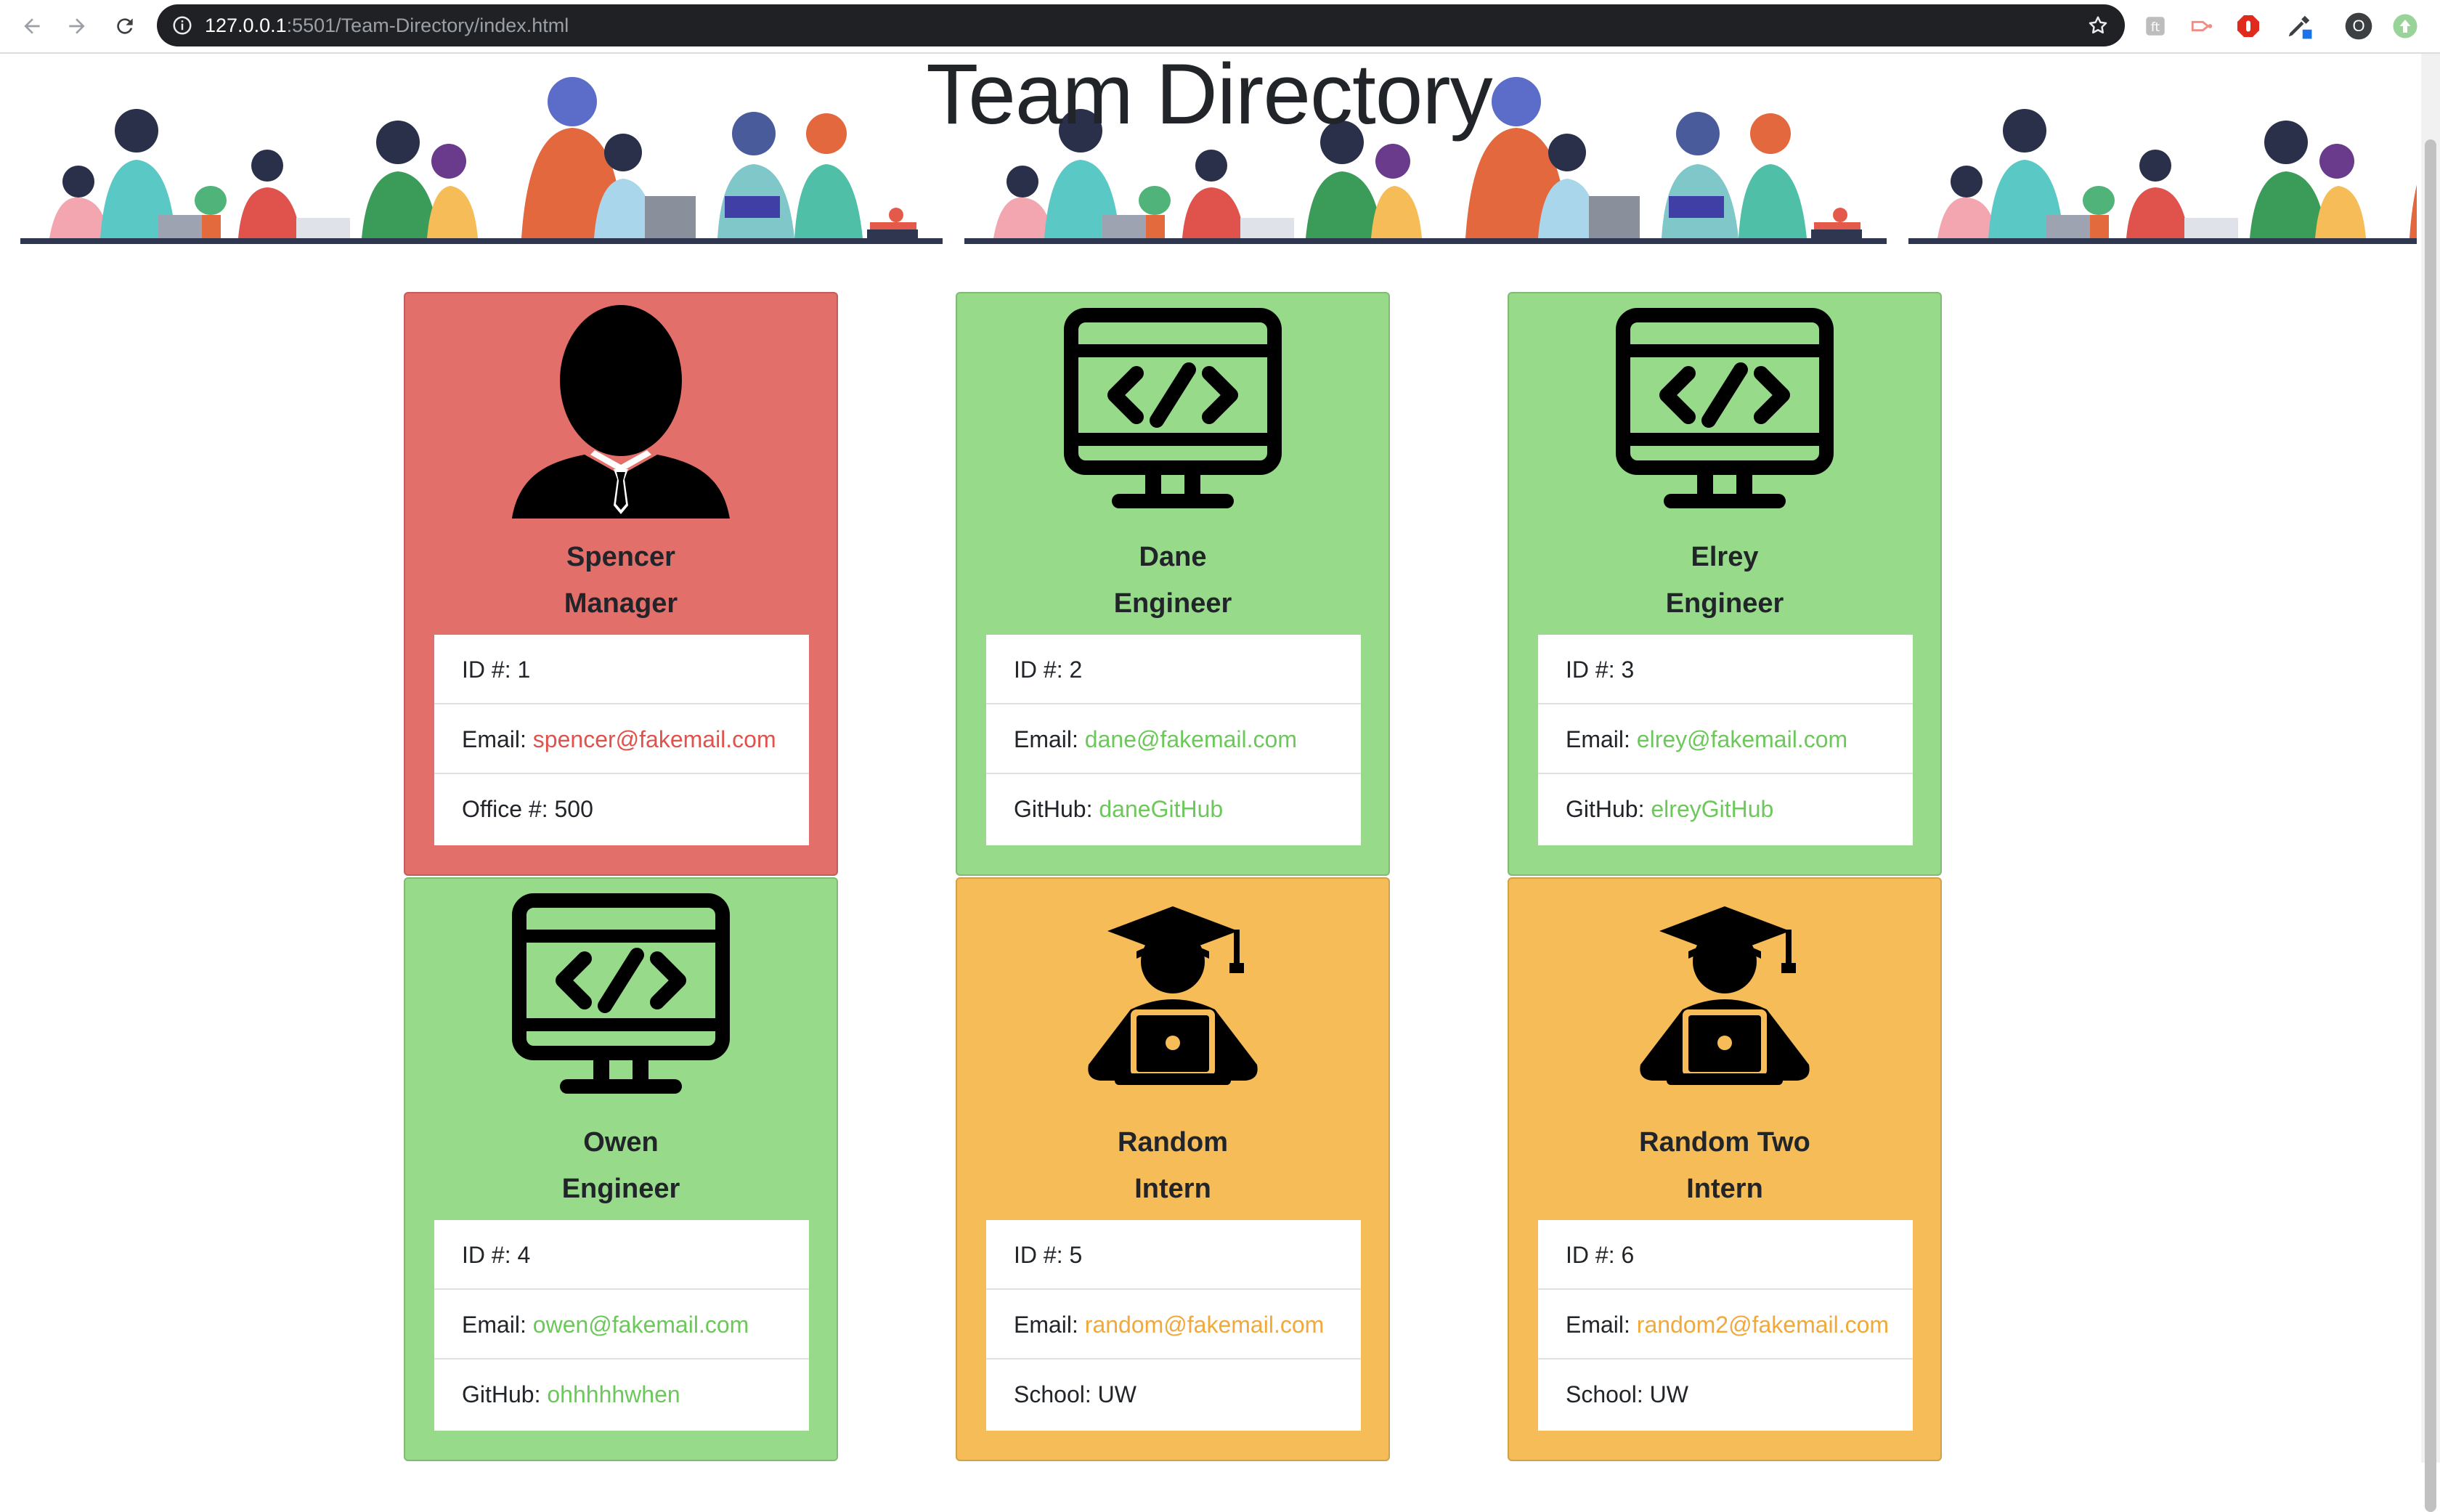 The width and height of the screenshot is (2440, 1512). What do you see at coordinates (613, 1394) in the screenshot?
I see `github-link: ohhhhhwhen` at bounding box center [613, 1394].